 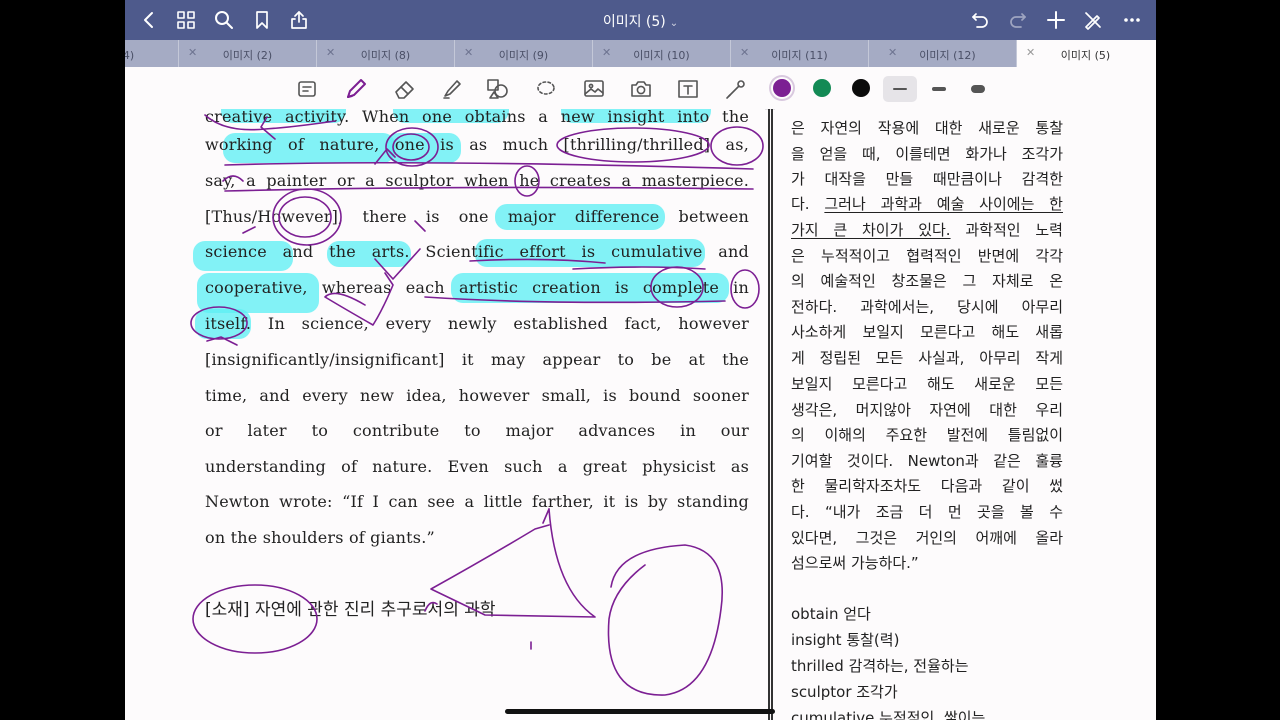 What do you see at coordinates (927, 154) in the screenshot?
I see `translation-line: 을 얻을 때, 이를테면 화가나 조각가` at bounding box center [927, 154].